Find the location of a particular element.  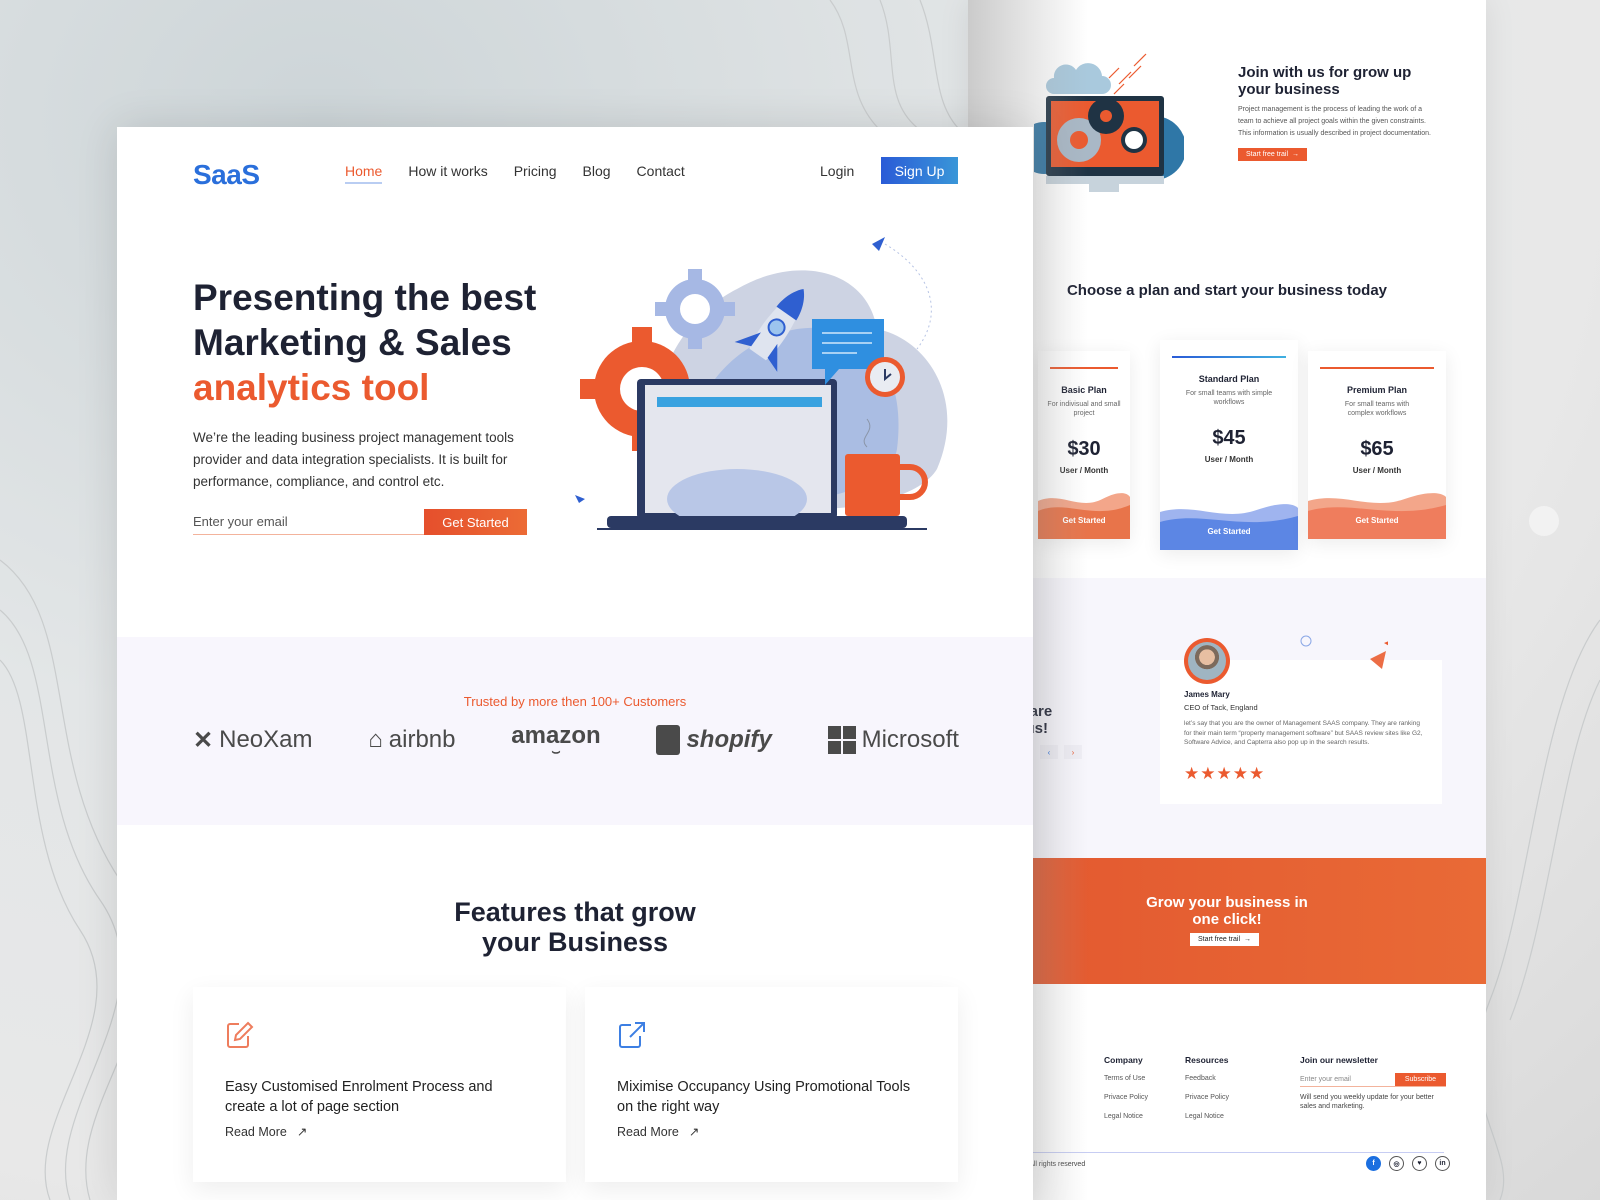

start-free-trial-button: Start free trail → is located at coordinates (1273, 154).